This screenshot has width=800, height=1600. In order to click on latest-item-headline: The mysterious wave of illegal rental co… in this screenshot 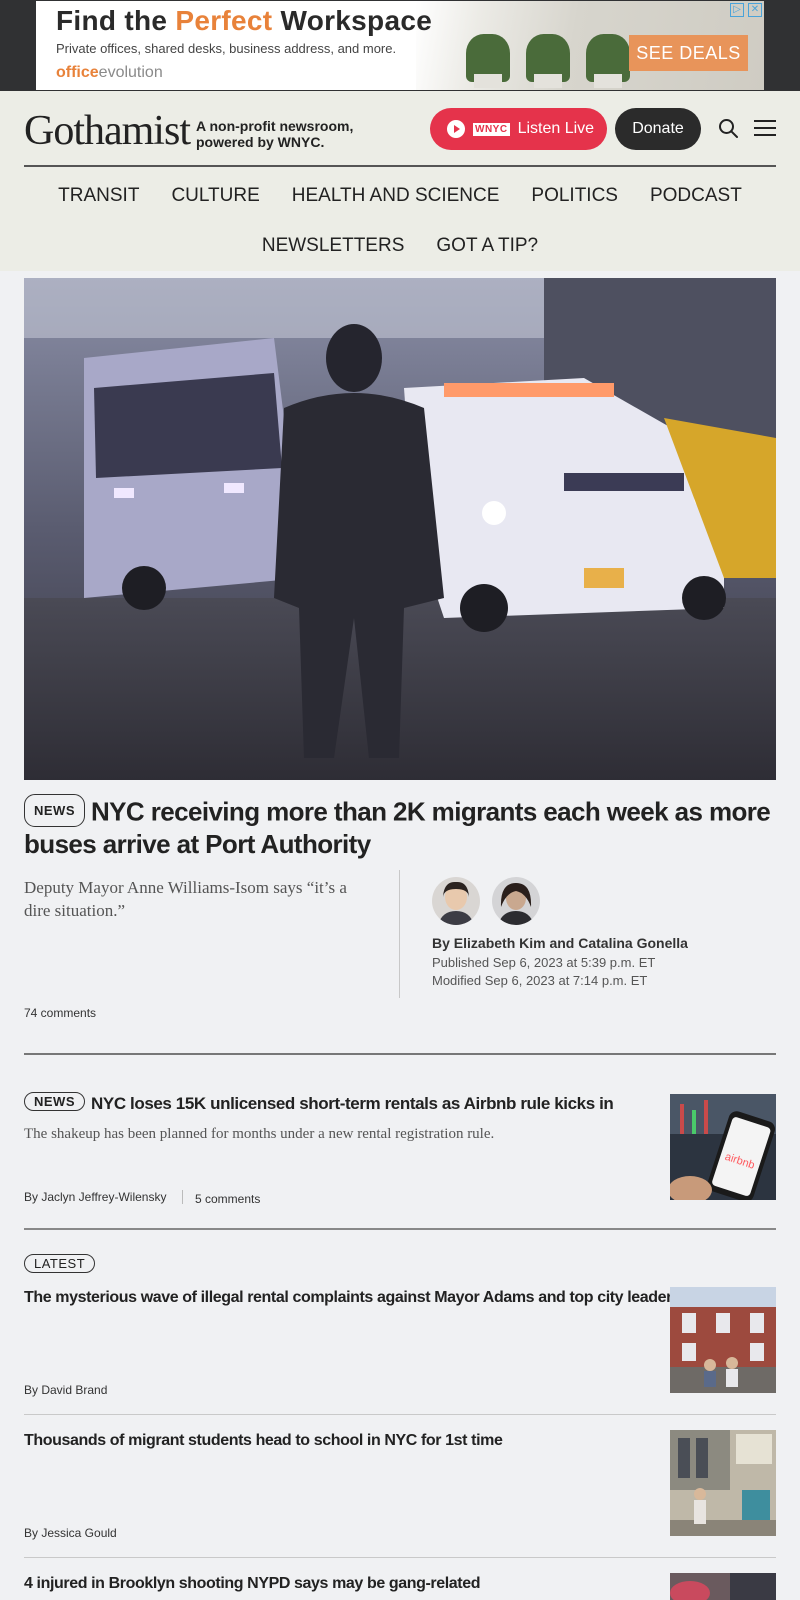, I will do `click(352, 1298)`.